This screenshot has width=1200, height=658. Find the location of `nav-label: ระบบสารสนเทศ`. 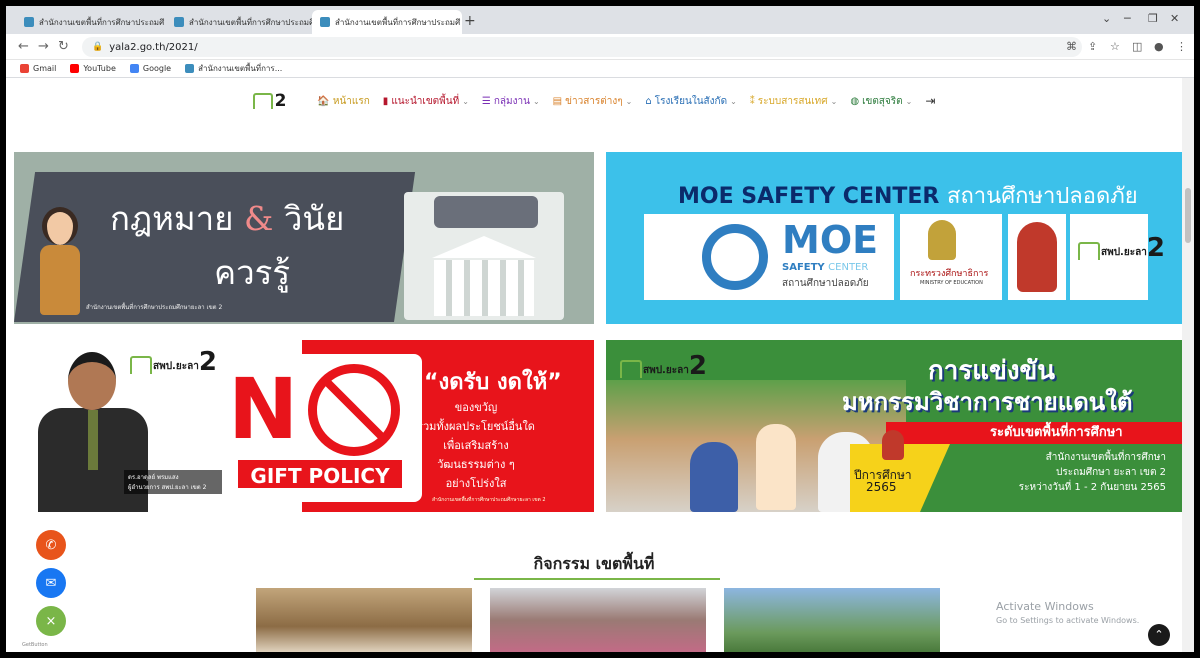

nav-label: ระบบสารสนเทศ is located at coordinates (792, 101).